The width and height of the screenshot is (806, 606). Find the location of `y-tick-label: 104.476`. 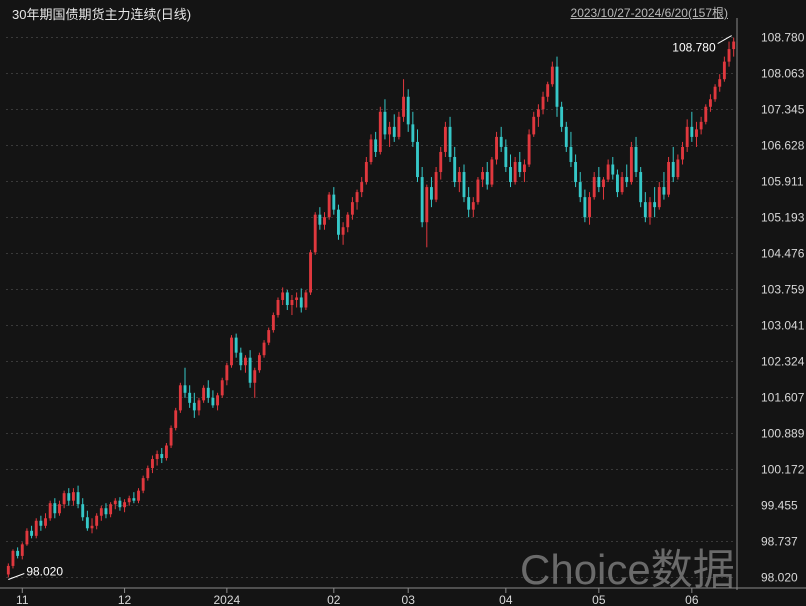

y-tick-label: 104.476 is located at coordinates (783, 254).